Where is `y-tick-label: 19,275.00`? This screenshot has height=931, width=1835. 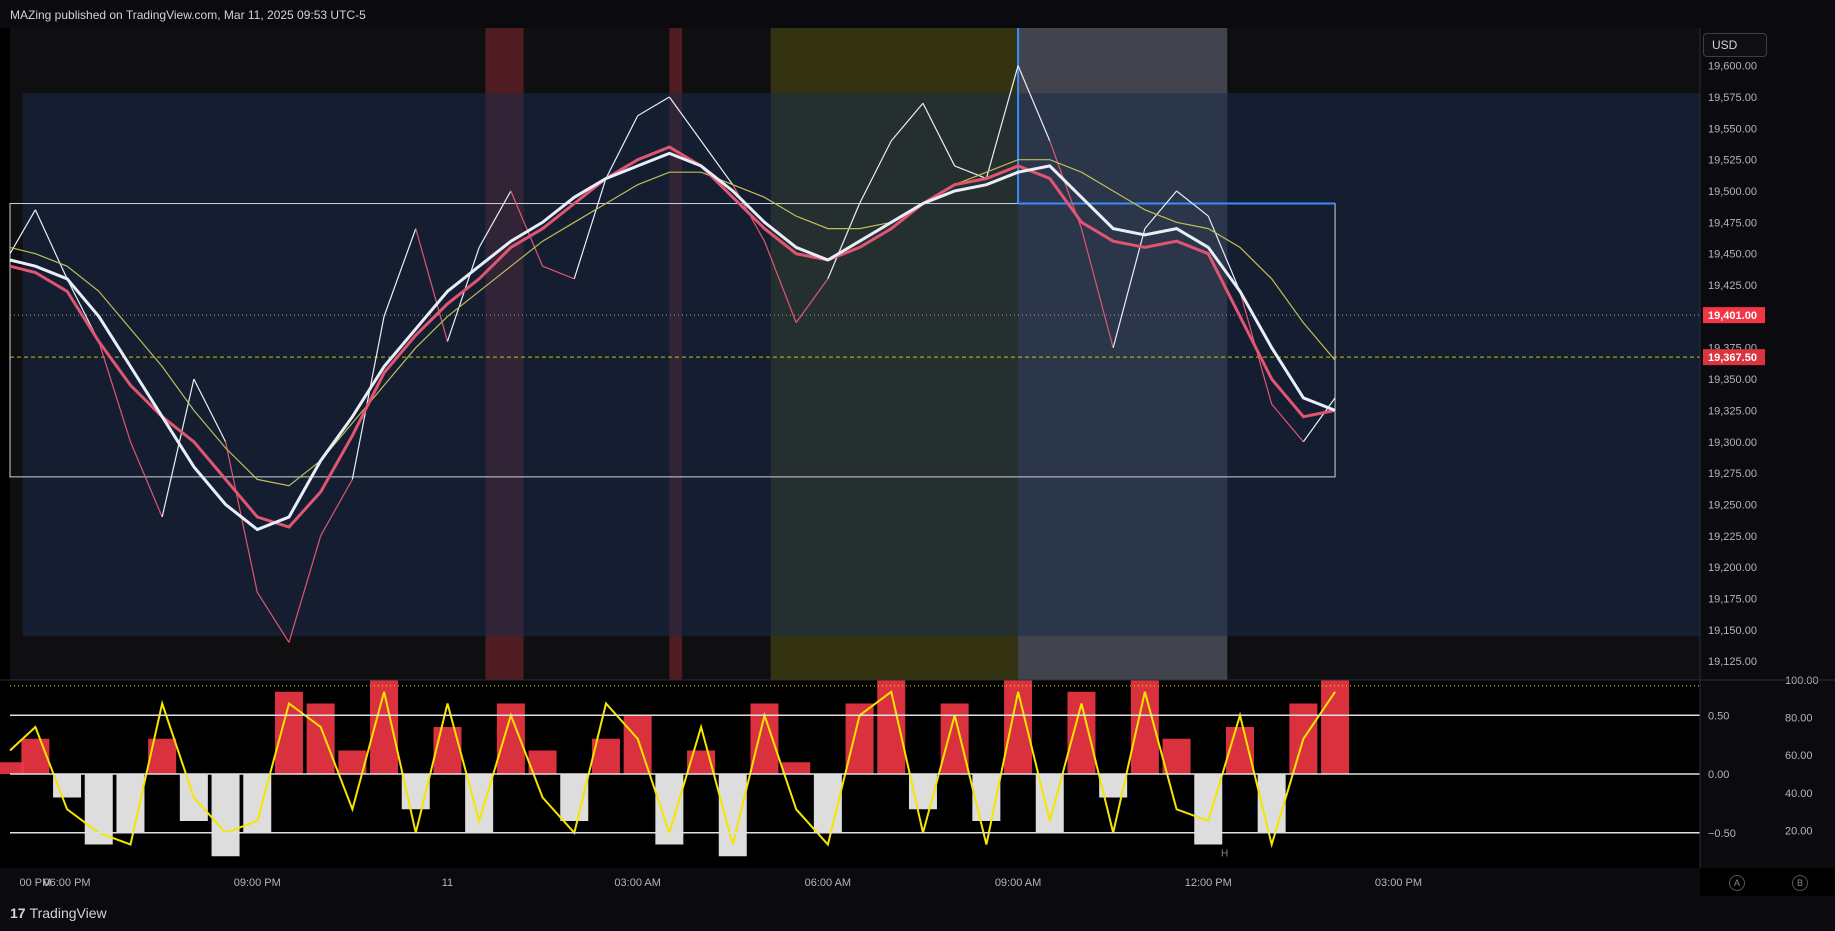
y-tick-label: 19,275.00 is located at coordinates (1732, 474).